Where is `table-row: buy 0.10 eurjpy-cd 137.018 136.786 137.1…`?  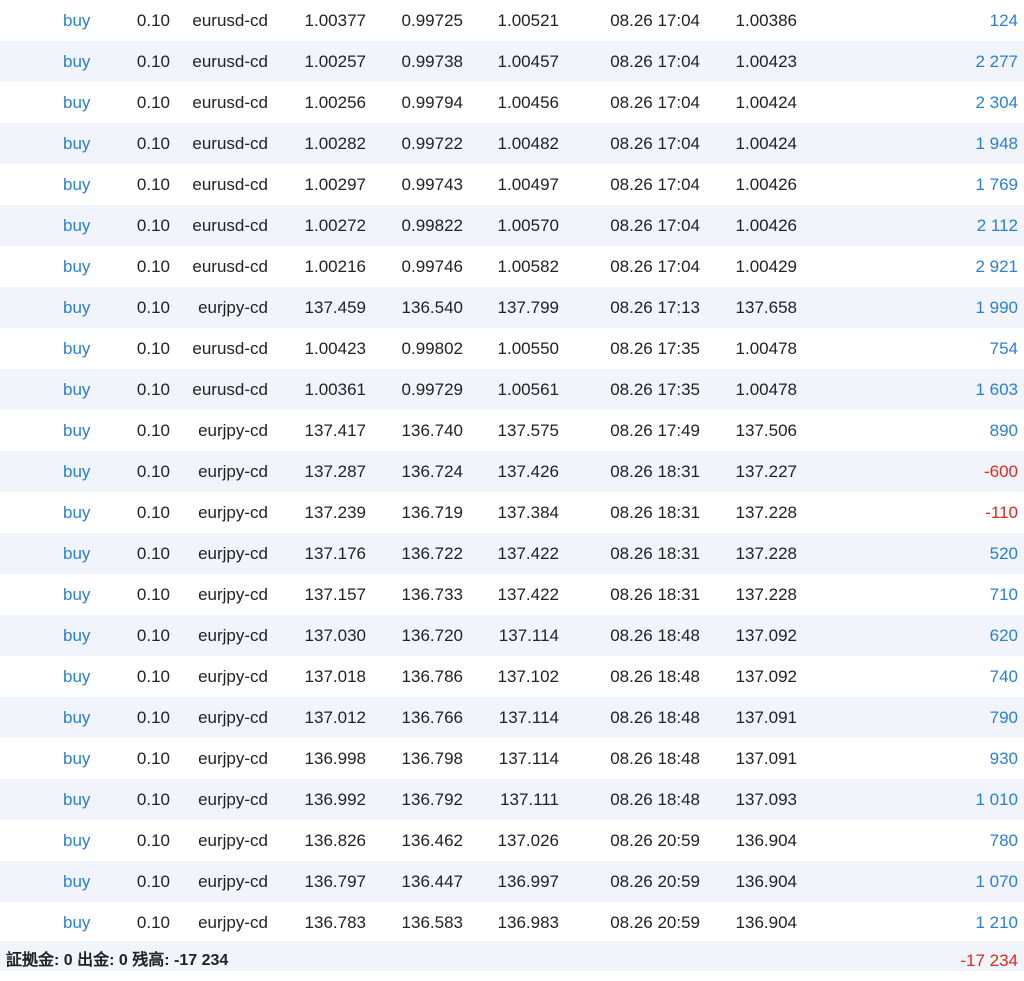 table-row: buy 0.10 eurjpy-cd 137.018 136.786 137.1… is located at coordinates (512, 676).